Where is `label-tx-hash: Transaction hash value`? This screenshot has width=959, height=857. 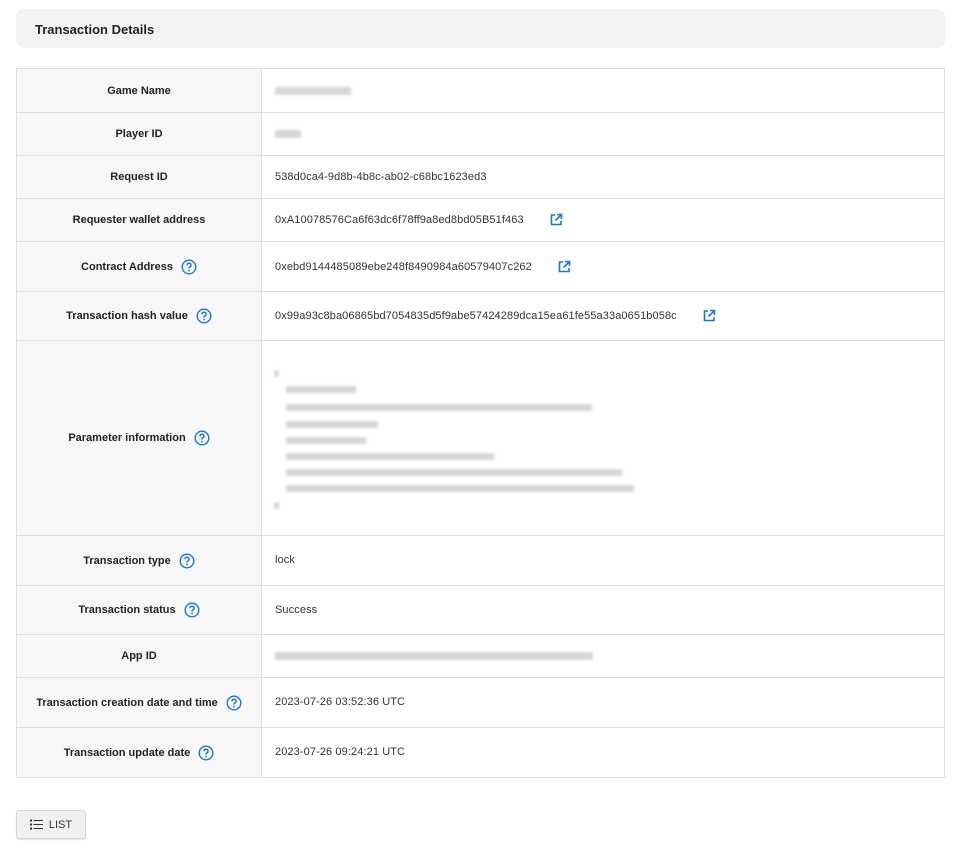 label-tx-hash: Transaction hash value is located at coordinates (139, 316).